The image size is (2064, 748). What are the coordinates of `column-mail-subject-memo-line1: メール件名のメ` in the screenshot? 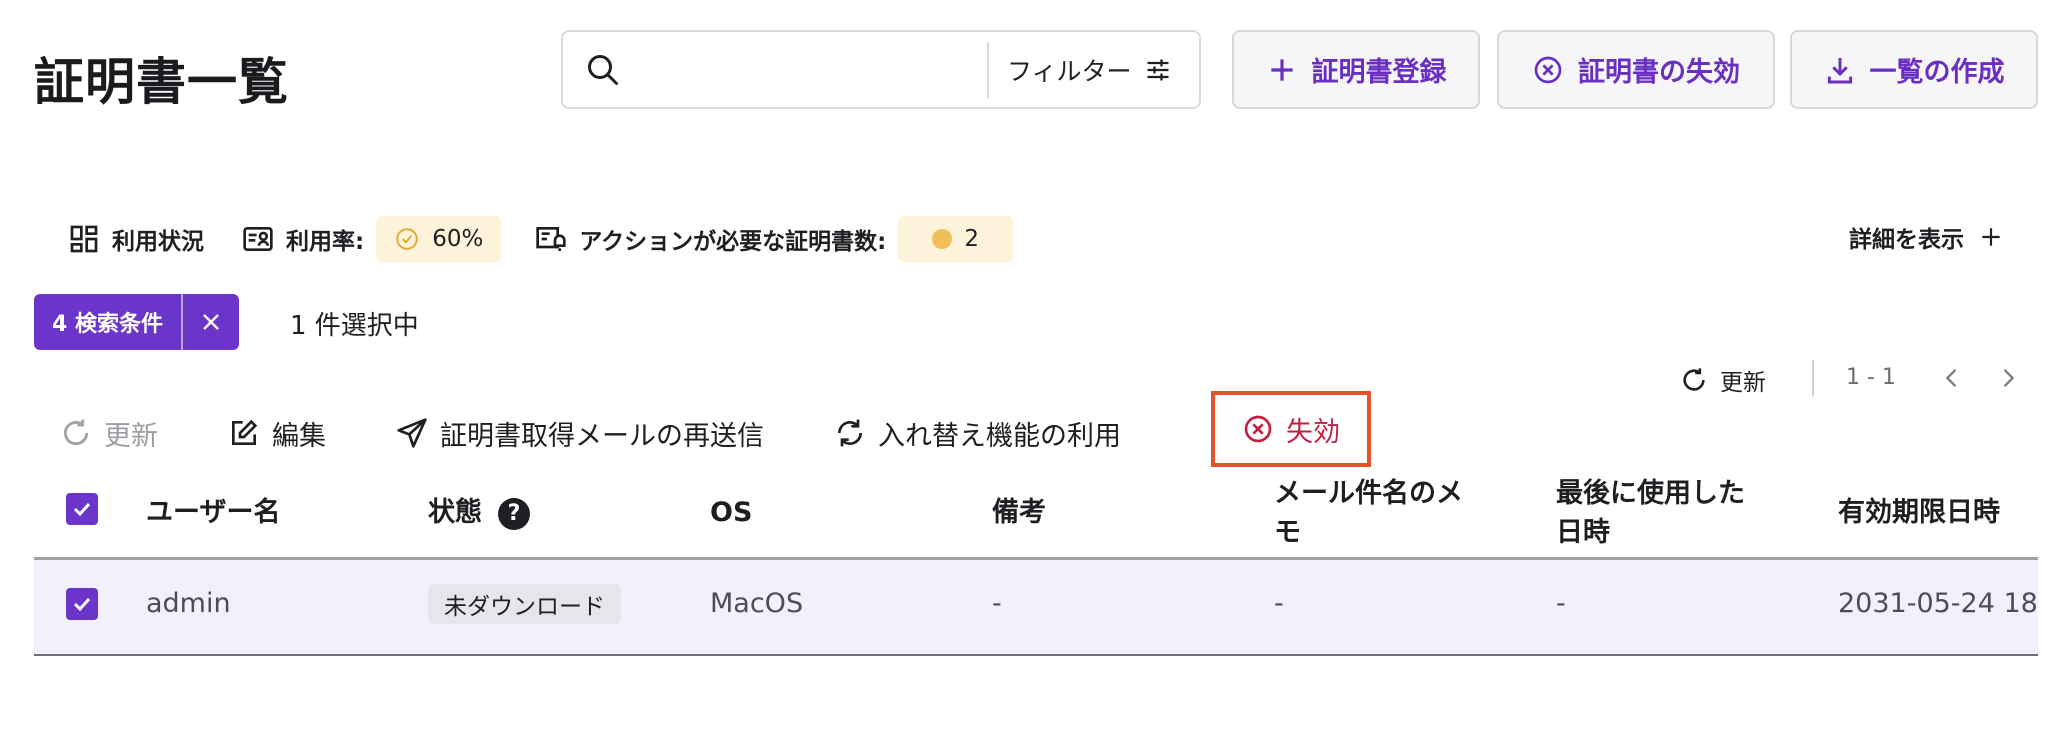 It's located at (1368, 493).